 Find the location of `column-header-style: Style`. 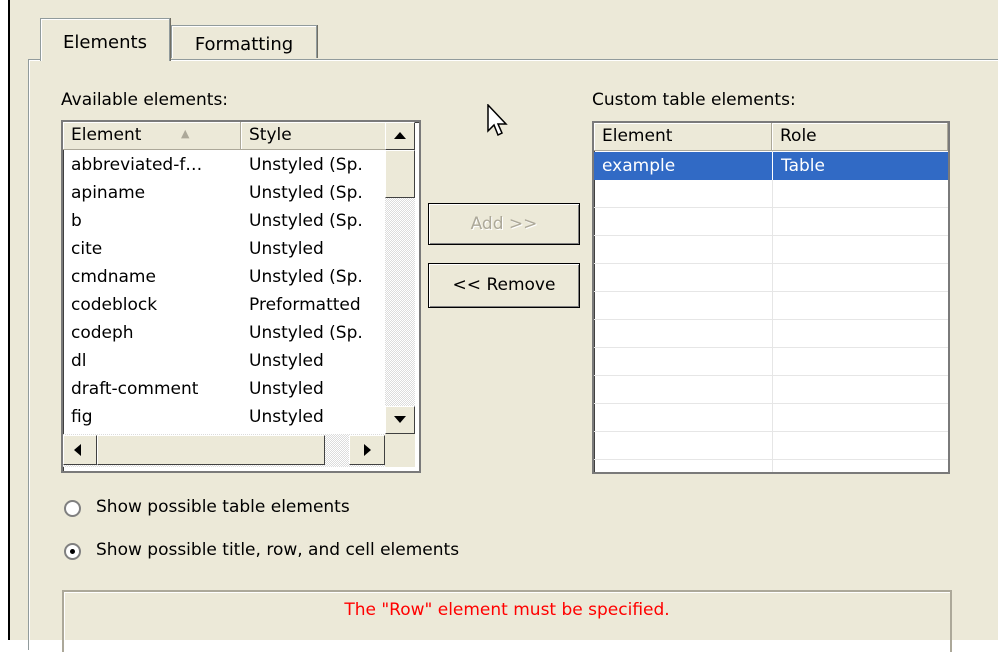

column-header-style: Style is located at coordinates (316, 136).